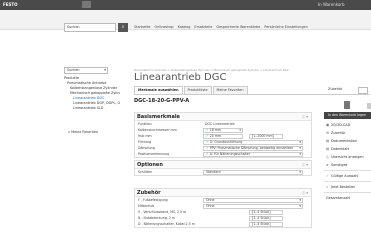 This screenshot has width=371, height=251. What do you see at coordinates (86, 4) in the screenshot?
I see `language-selector` at bounding box center [86, 4].